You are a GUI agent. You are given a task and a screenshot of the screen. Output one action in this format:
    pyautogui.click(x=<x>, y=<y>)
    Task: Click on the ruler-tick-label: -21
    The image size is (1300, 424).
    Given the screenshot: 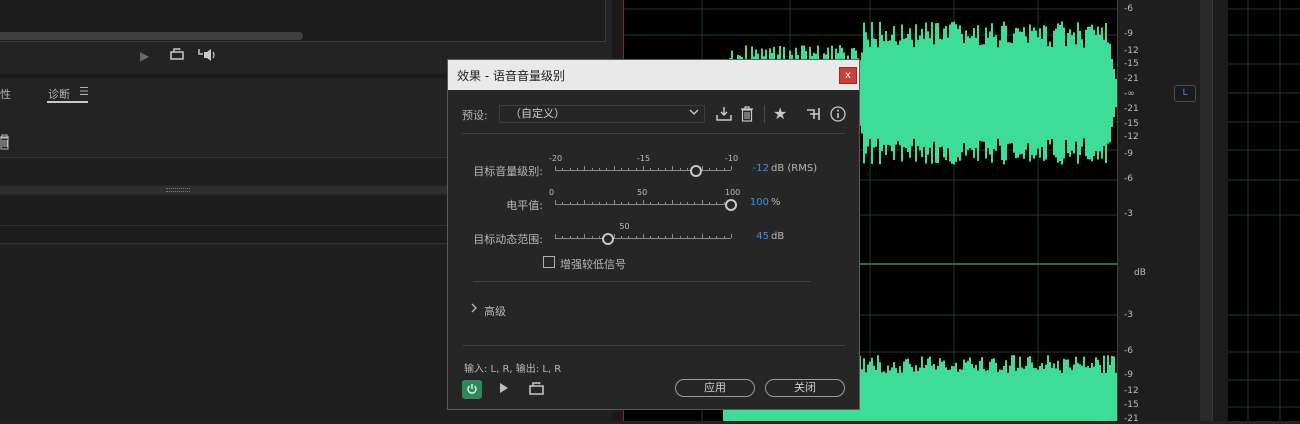 What is the action you would take?
    pyautogui.click(x=1131, y=79)
    